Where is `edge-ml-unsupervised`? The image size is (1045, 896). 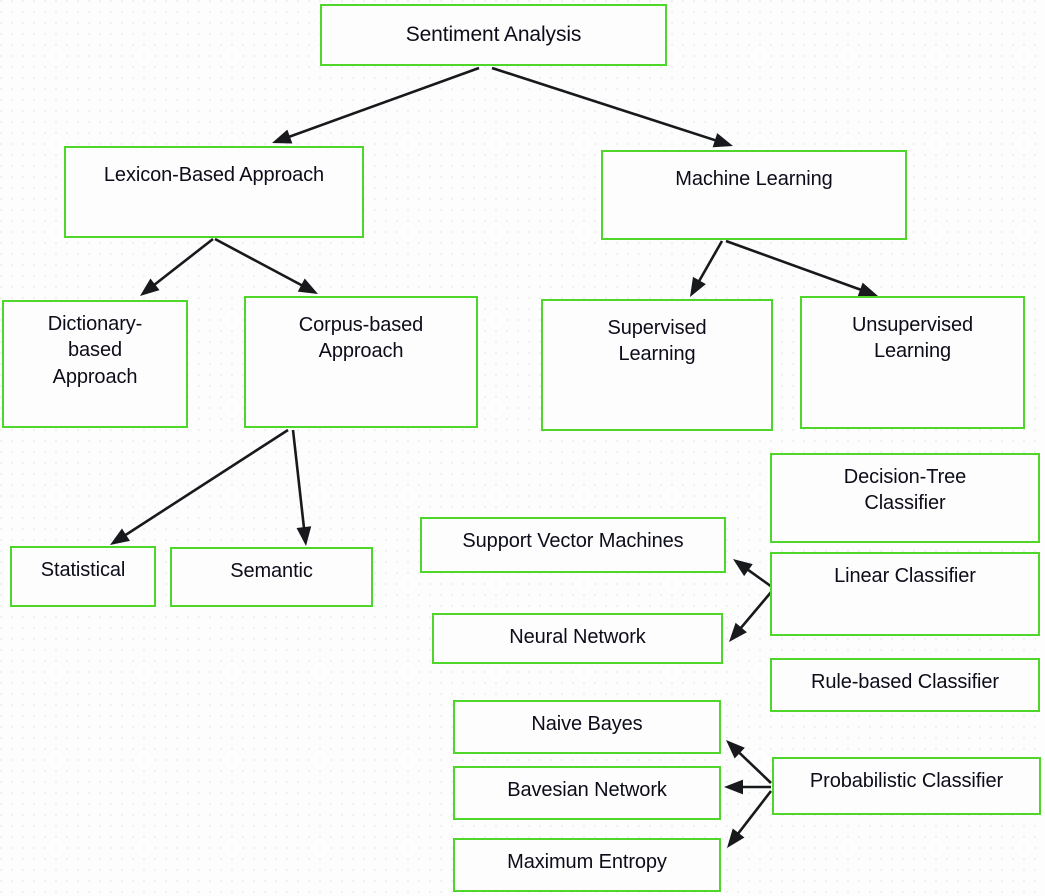
edge-ml-unsupervised is located at coordinates (801, 268).